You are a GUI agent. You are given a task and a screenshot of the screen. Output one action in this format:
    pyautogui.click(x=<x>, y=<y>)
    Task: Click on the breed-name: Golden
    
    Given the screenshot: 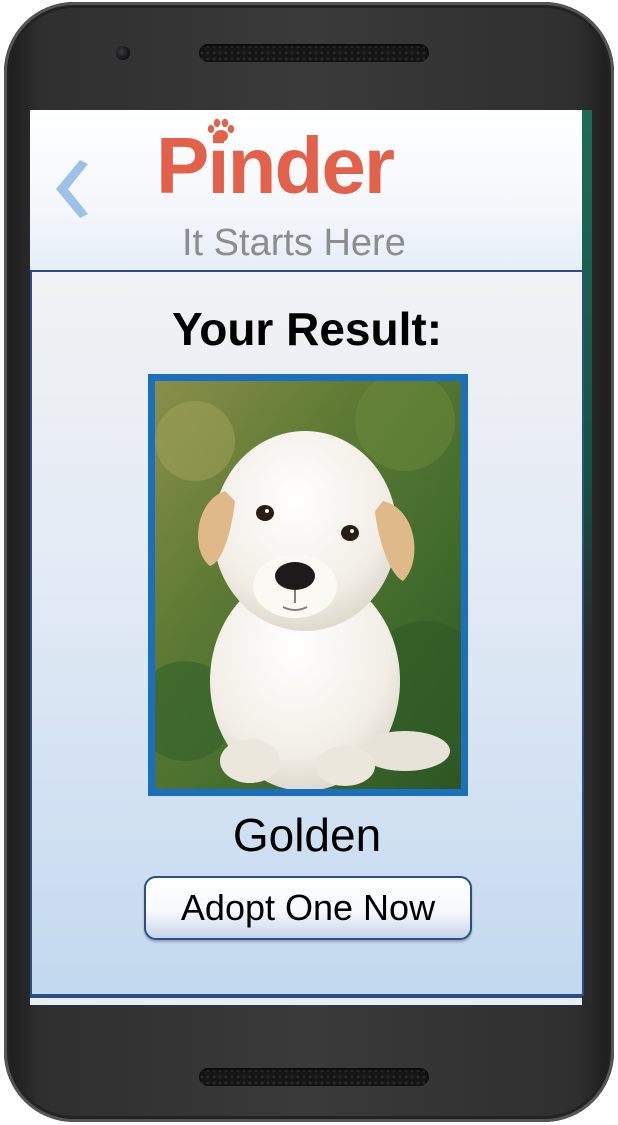 What is the action you would take?
    pyautogui.click(x=307, y=835)
    